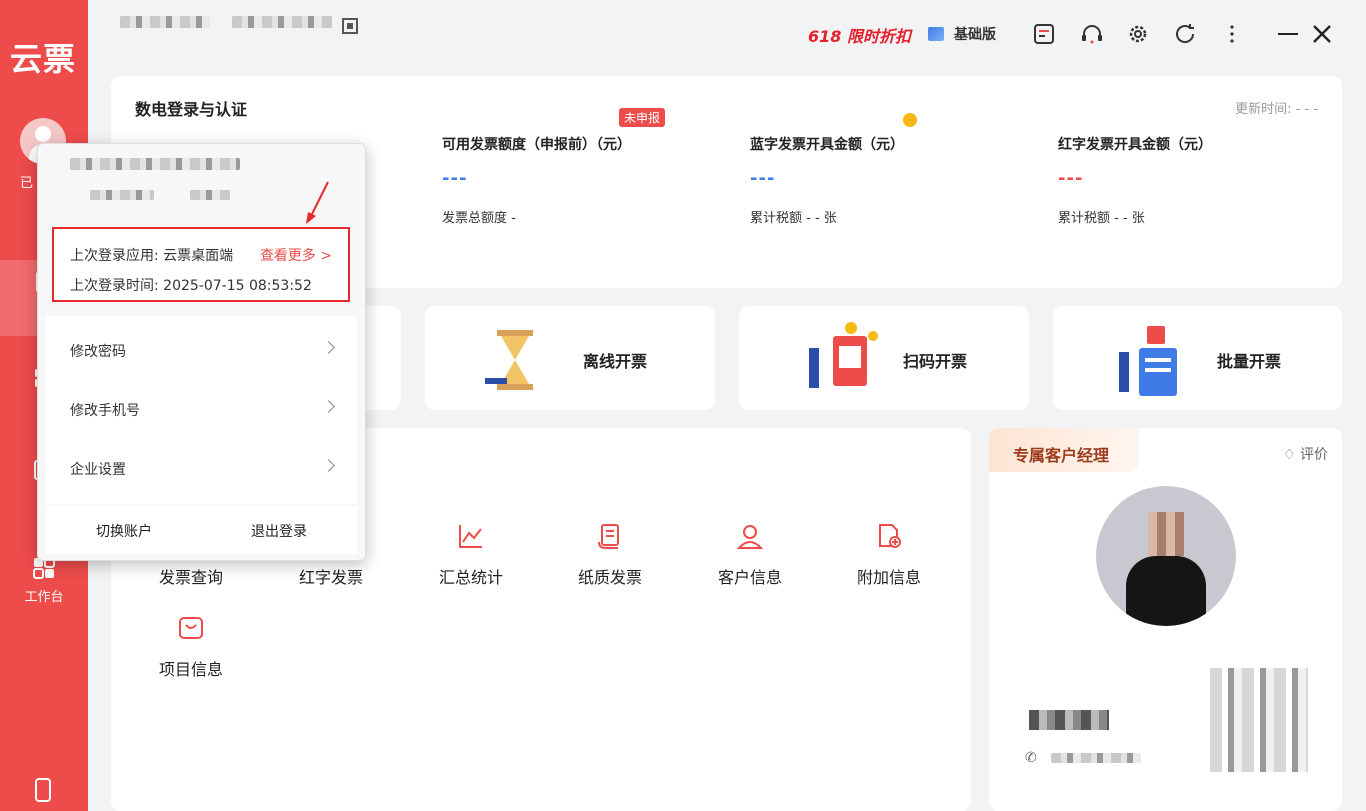  I want to click on manager-qrcode, so click(1259, 720).